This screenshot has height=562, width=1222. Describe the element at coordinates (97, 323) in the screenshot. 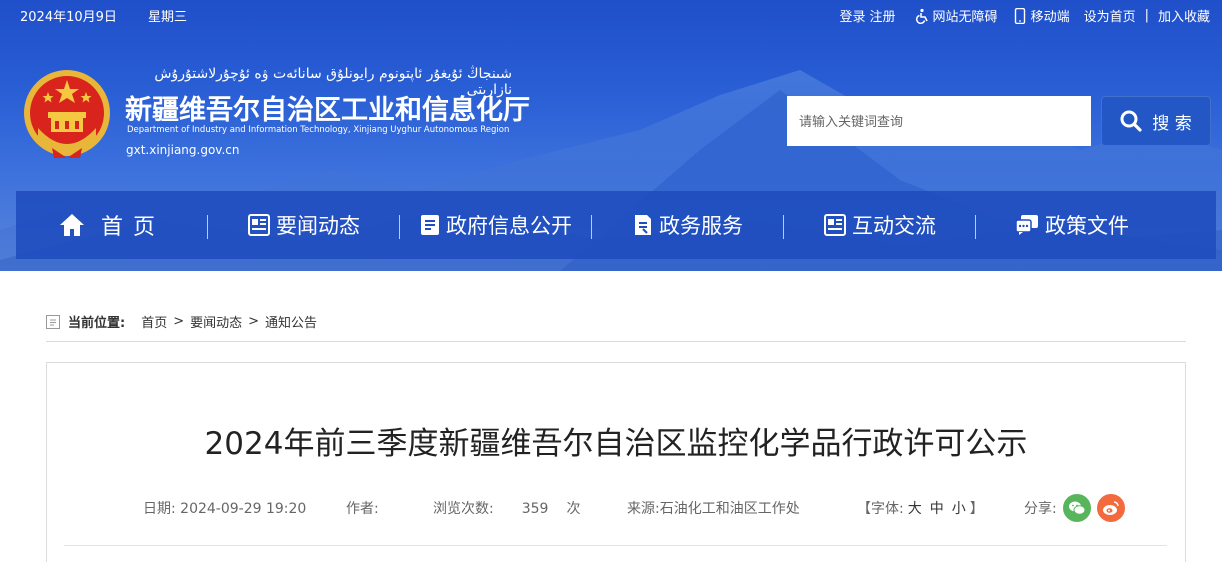

I see `breadcrumb-label: 当前位置:` at that location.